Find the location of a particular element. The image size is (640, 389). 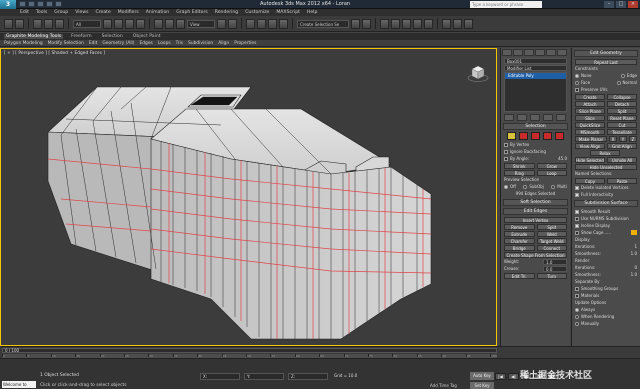

set-key-button: Set Key is located at coordinates (482, 385).